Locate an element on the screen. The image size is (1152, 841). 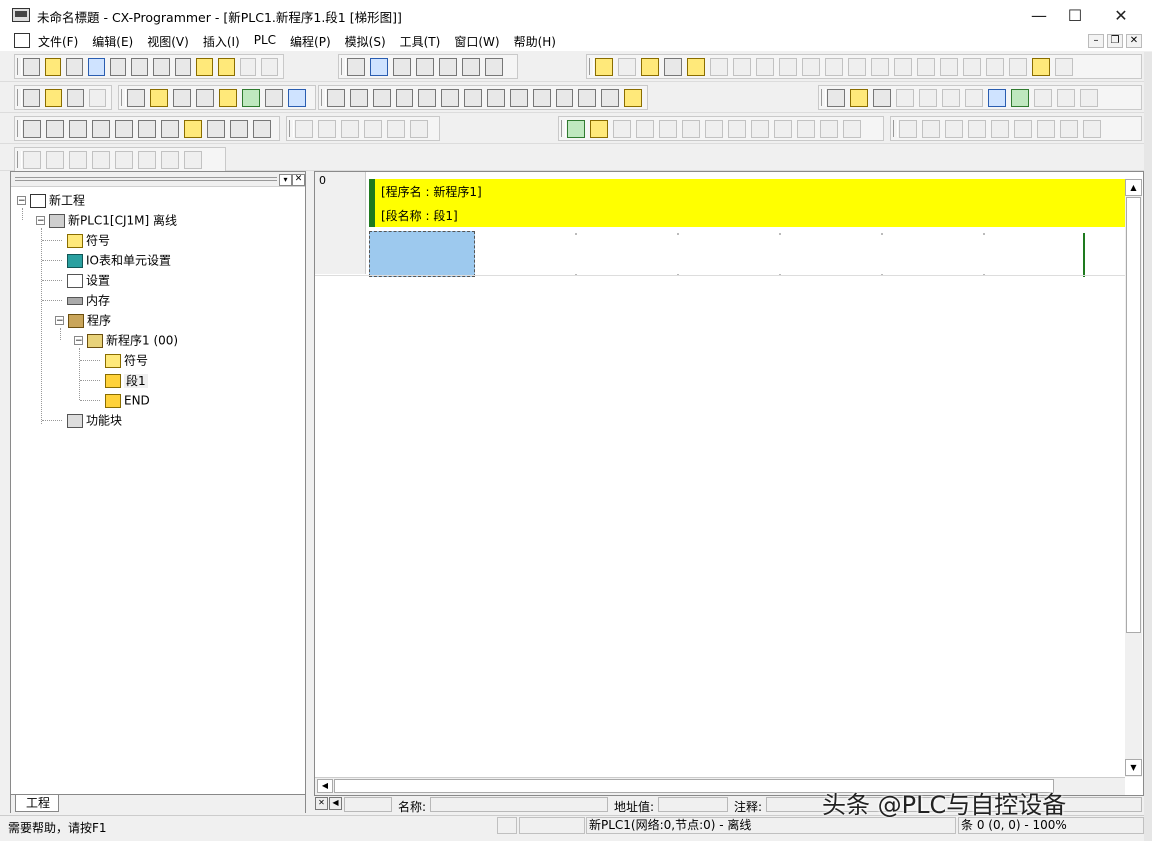
page-preview-icon is located at coordinates (140, 66).